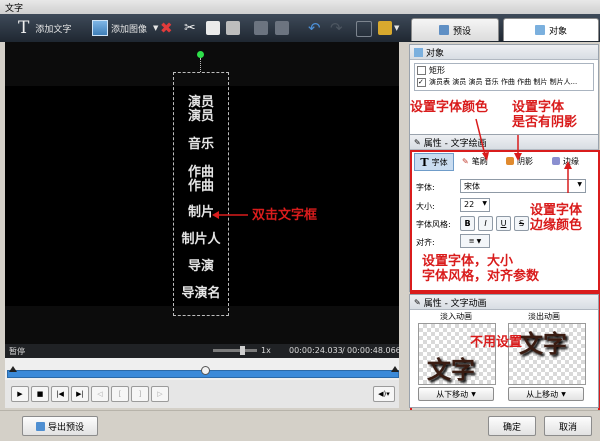 This screenshot has height=441, width=600. I want to click on annotation-double-click: 双击文字框, so click(285, 215).